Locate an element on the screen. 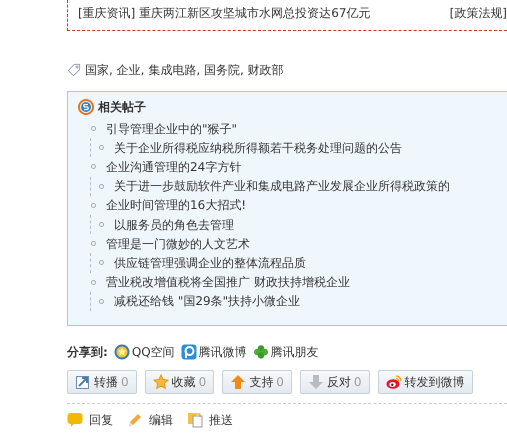 The height and width of the screenshot is (443, 507). documents-icon is located at coordinates (195, 420).